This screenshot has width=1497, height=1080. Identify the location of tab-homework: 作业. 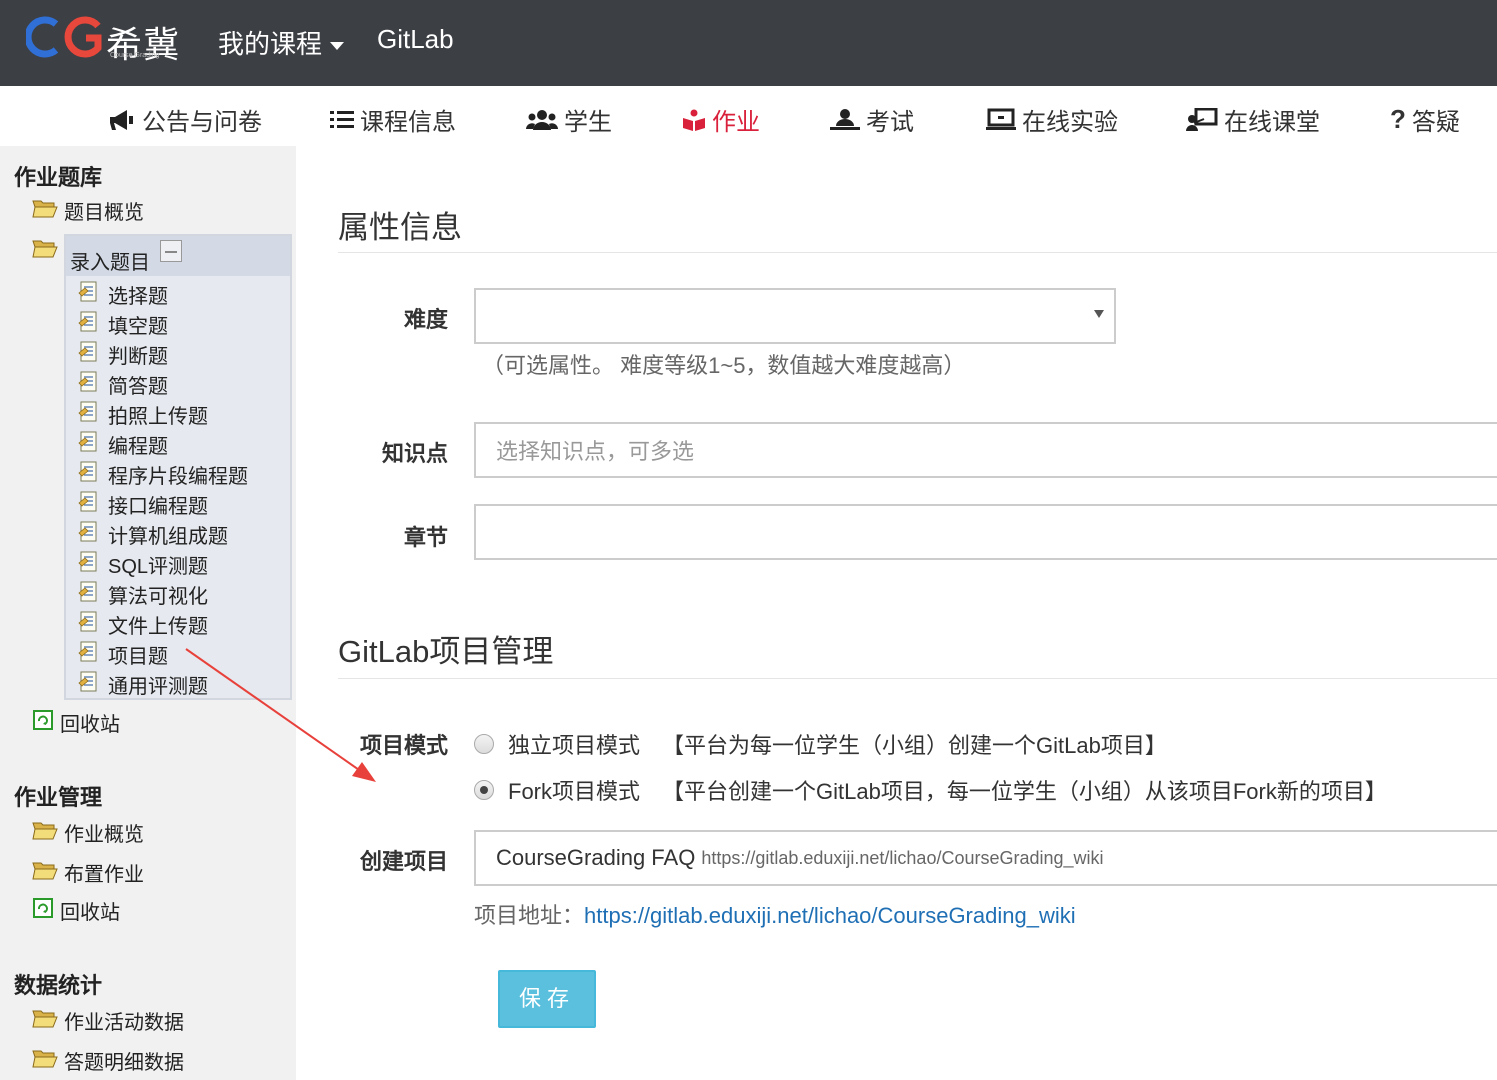
(721, 119).